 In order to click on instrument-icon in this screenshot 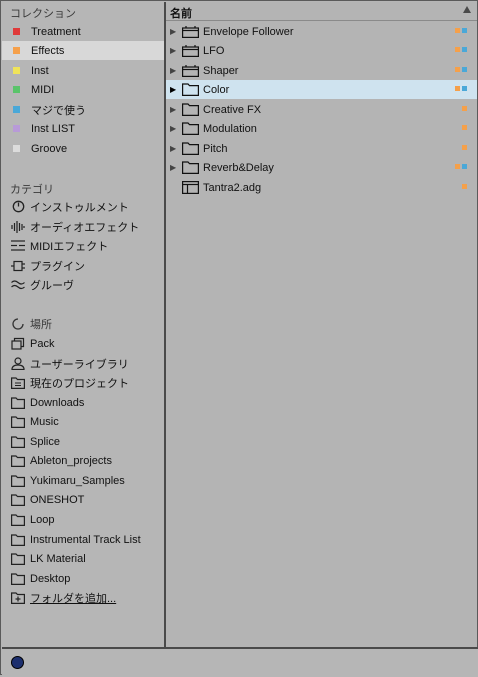, I will do `click(18, 206)`.